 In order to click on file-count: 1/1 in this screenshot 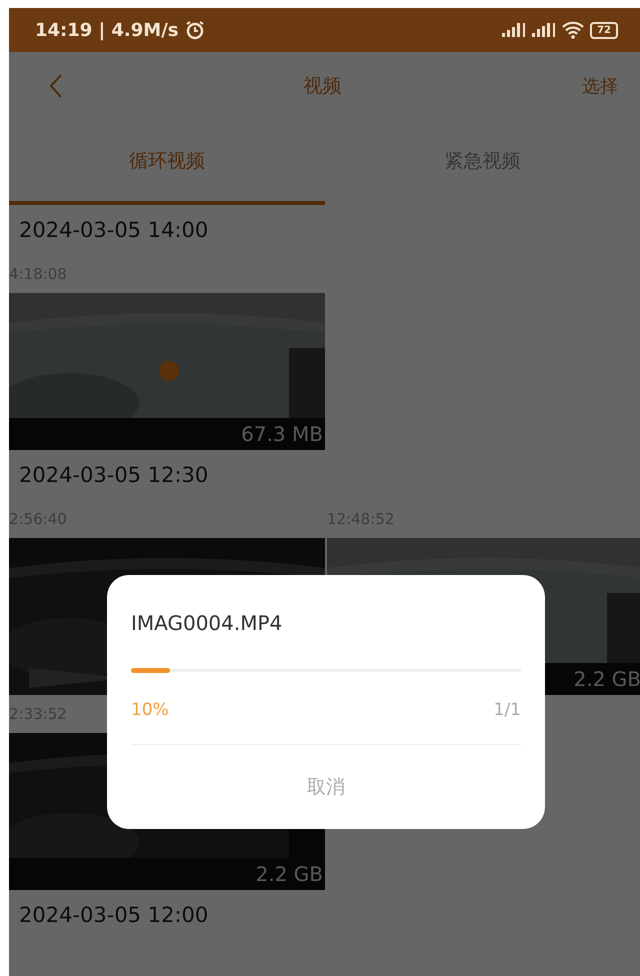, I will do `click(507, 710)`.